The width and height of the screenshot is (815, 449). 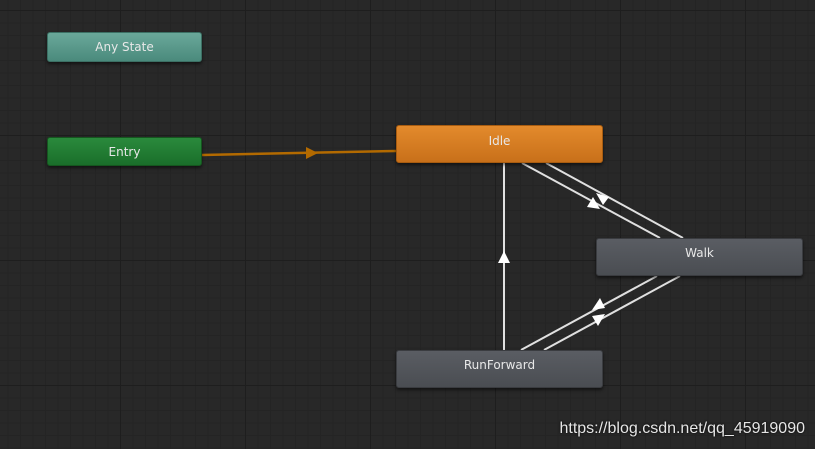 I want to click on transition-arrow-entry-to-idle, so click(x=312, y=153).